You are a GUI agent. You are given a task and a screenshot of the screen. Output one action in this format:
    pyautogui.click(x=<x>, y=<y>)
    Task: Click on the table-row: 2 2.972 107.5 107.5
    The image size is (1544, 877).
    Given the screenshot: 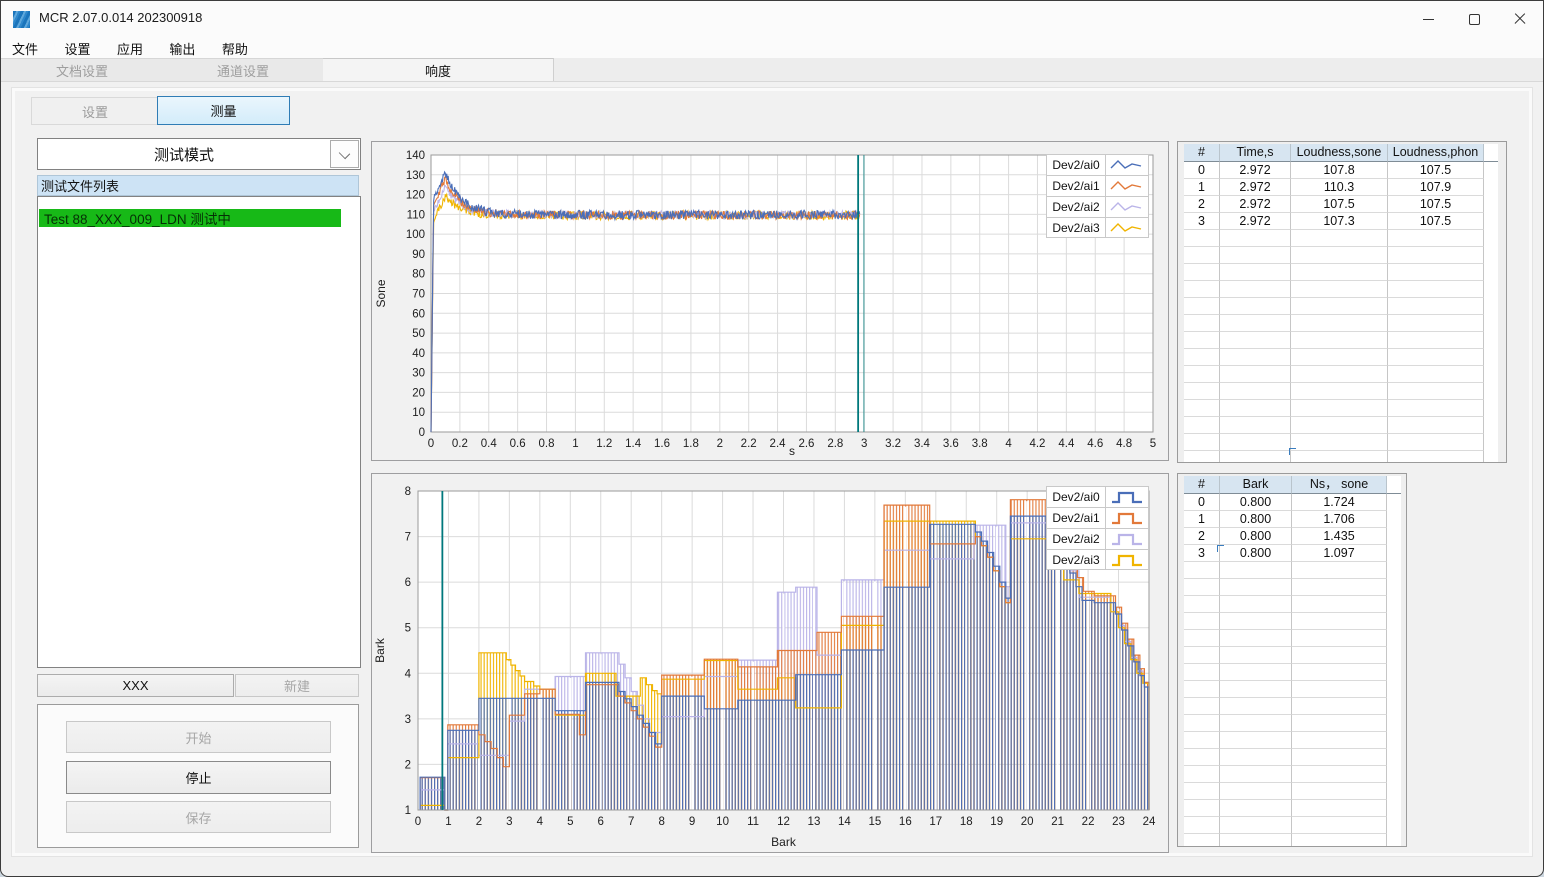 What is the action you would take?
    pyautogui.click(x=1341, y=204)
    